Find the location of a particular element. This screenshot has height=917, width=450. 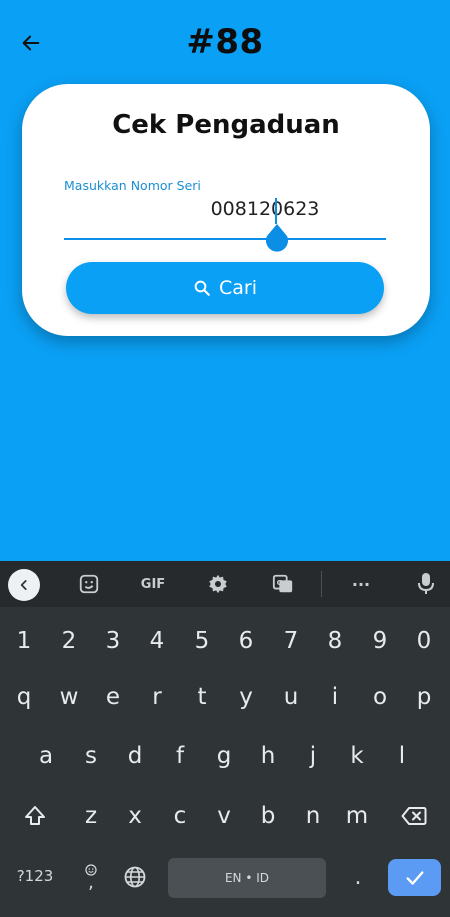

svg-text: G is located at coordinates (280, 582).